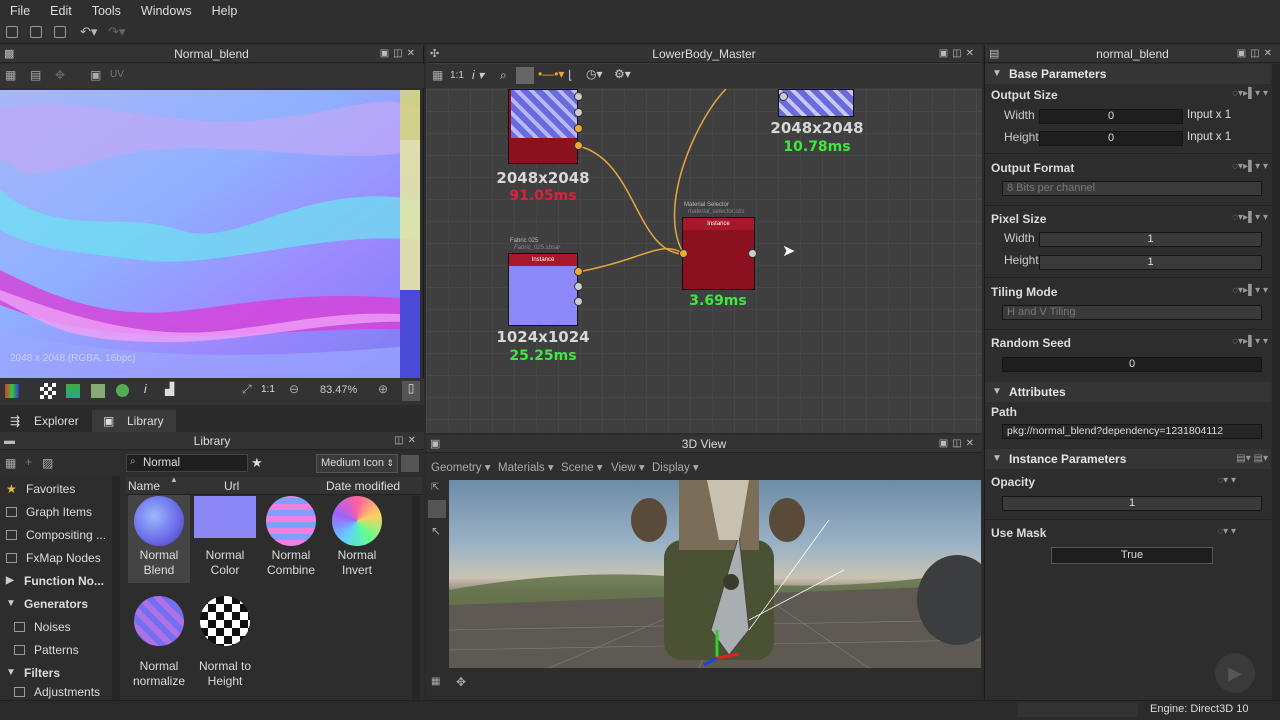  Describe the element at coordinates (435, 681) in the screenshot. I see `scene-tree-icon: ▦` at that location.